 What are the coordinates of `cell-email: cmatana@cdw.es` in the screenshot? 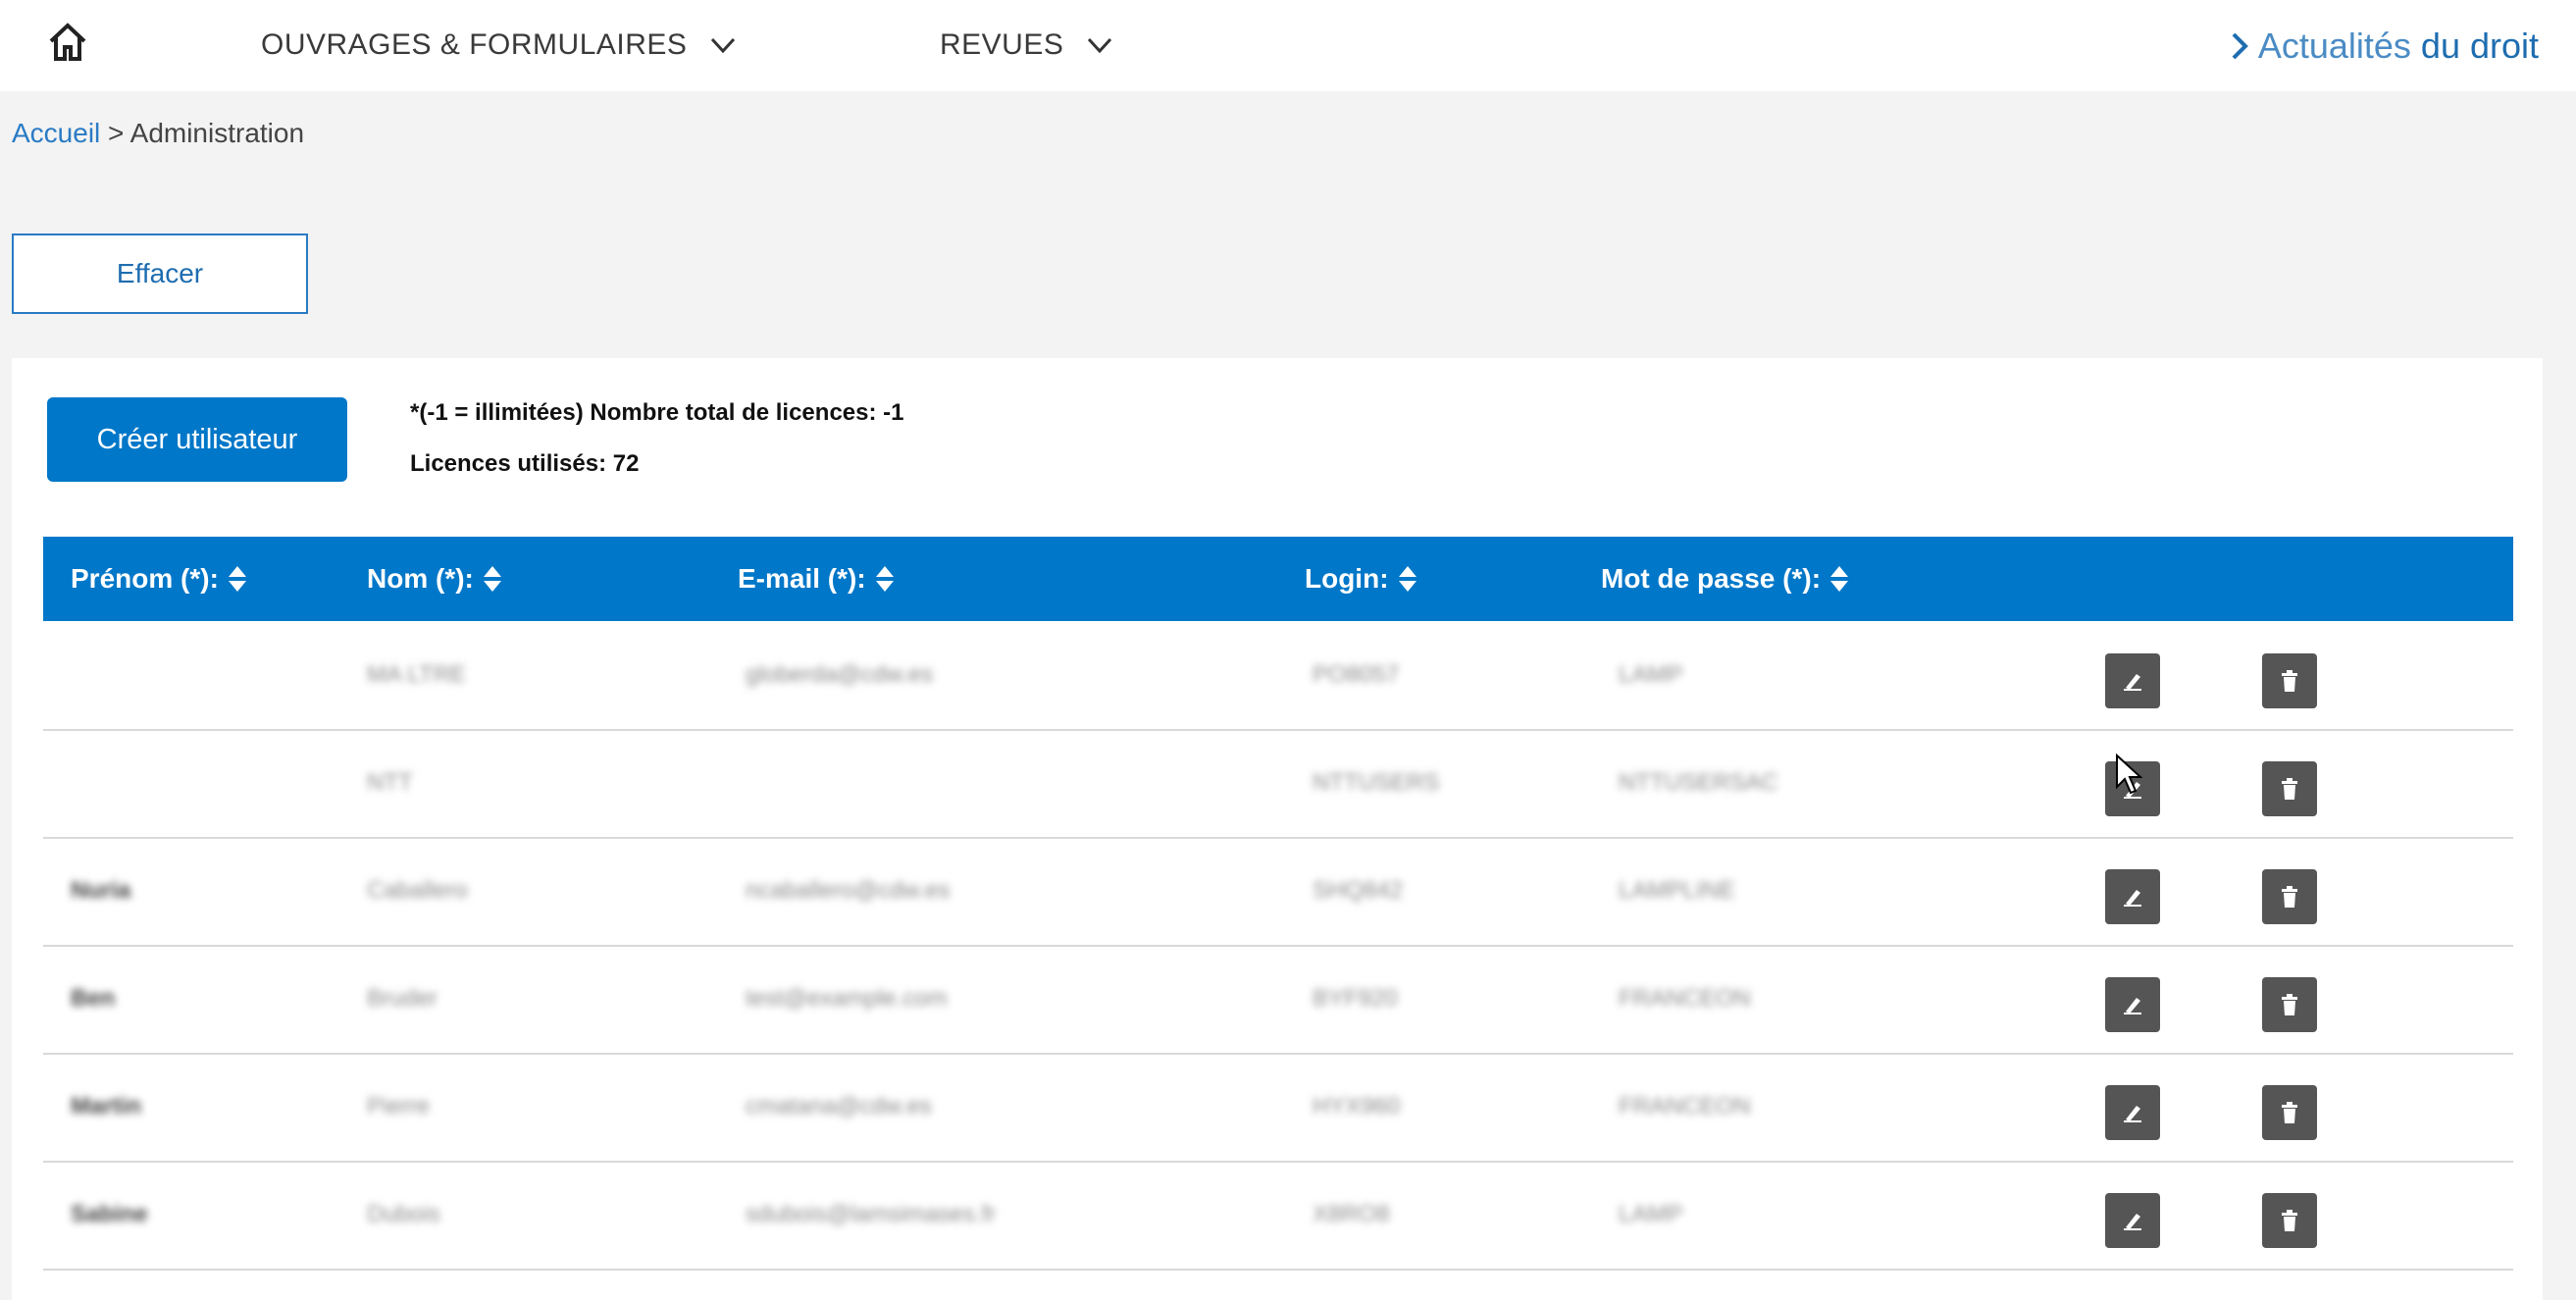 It's located at (839, 1106).